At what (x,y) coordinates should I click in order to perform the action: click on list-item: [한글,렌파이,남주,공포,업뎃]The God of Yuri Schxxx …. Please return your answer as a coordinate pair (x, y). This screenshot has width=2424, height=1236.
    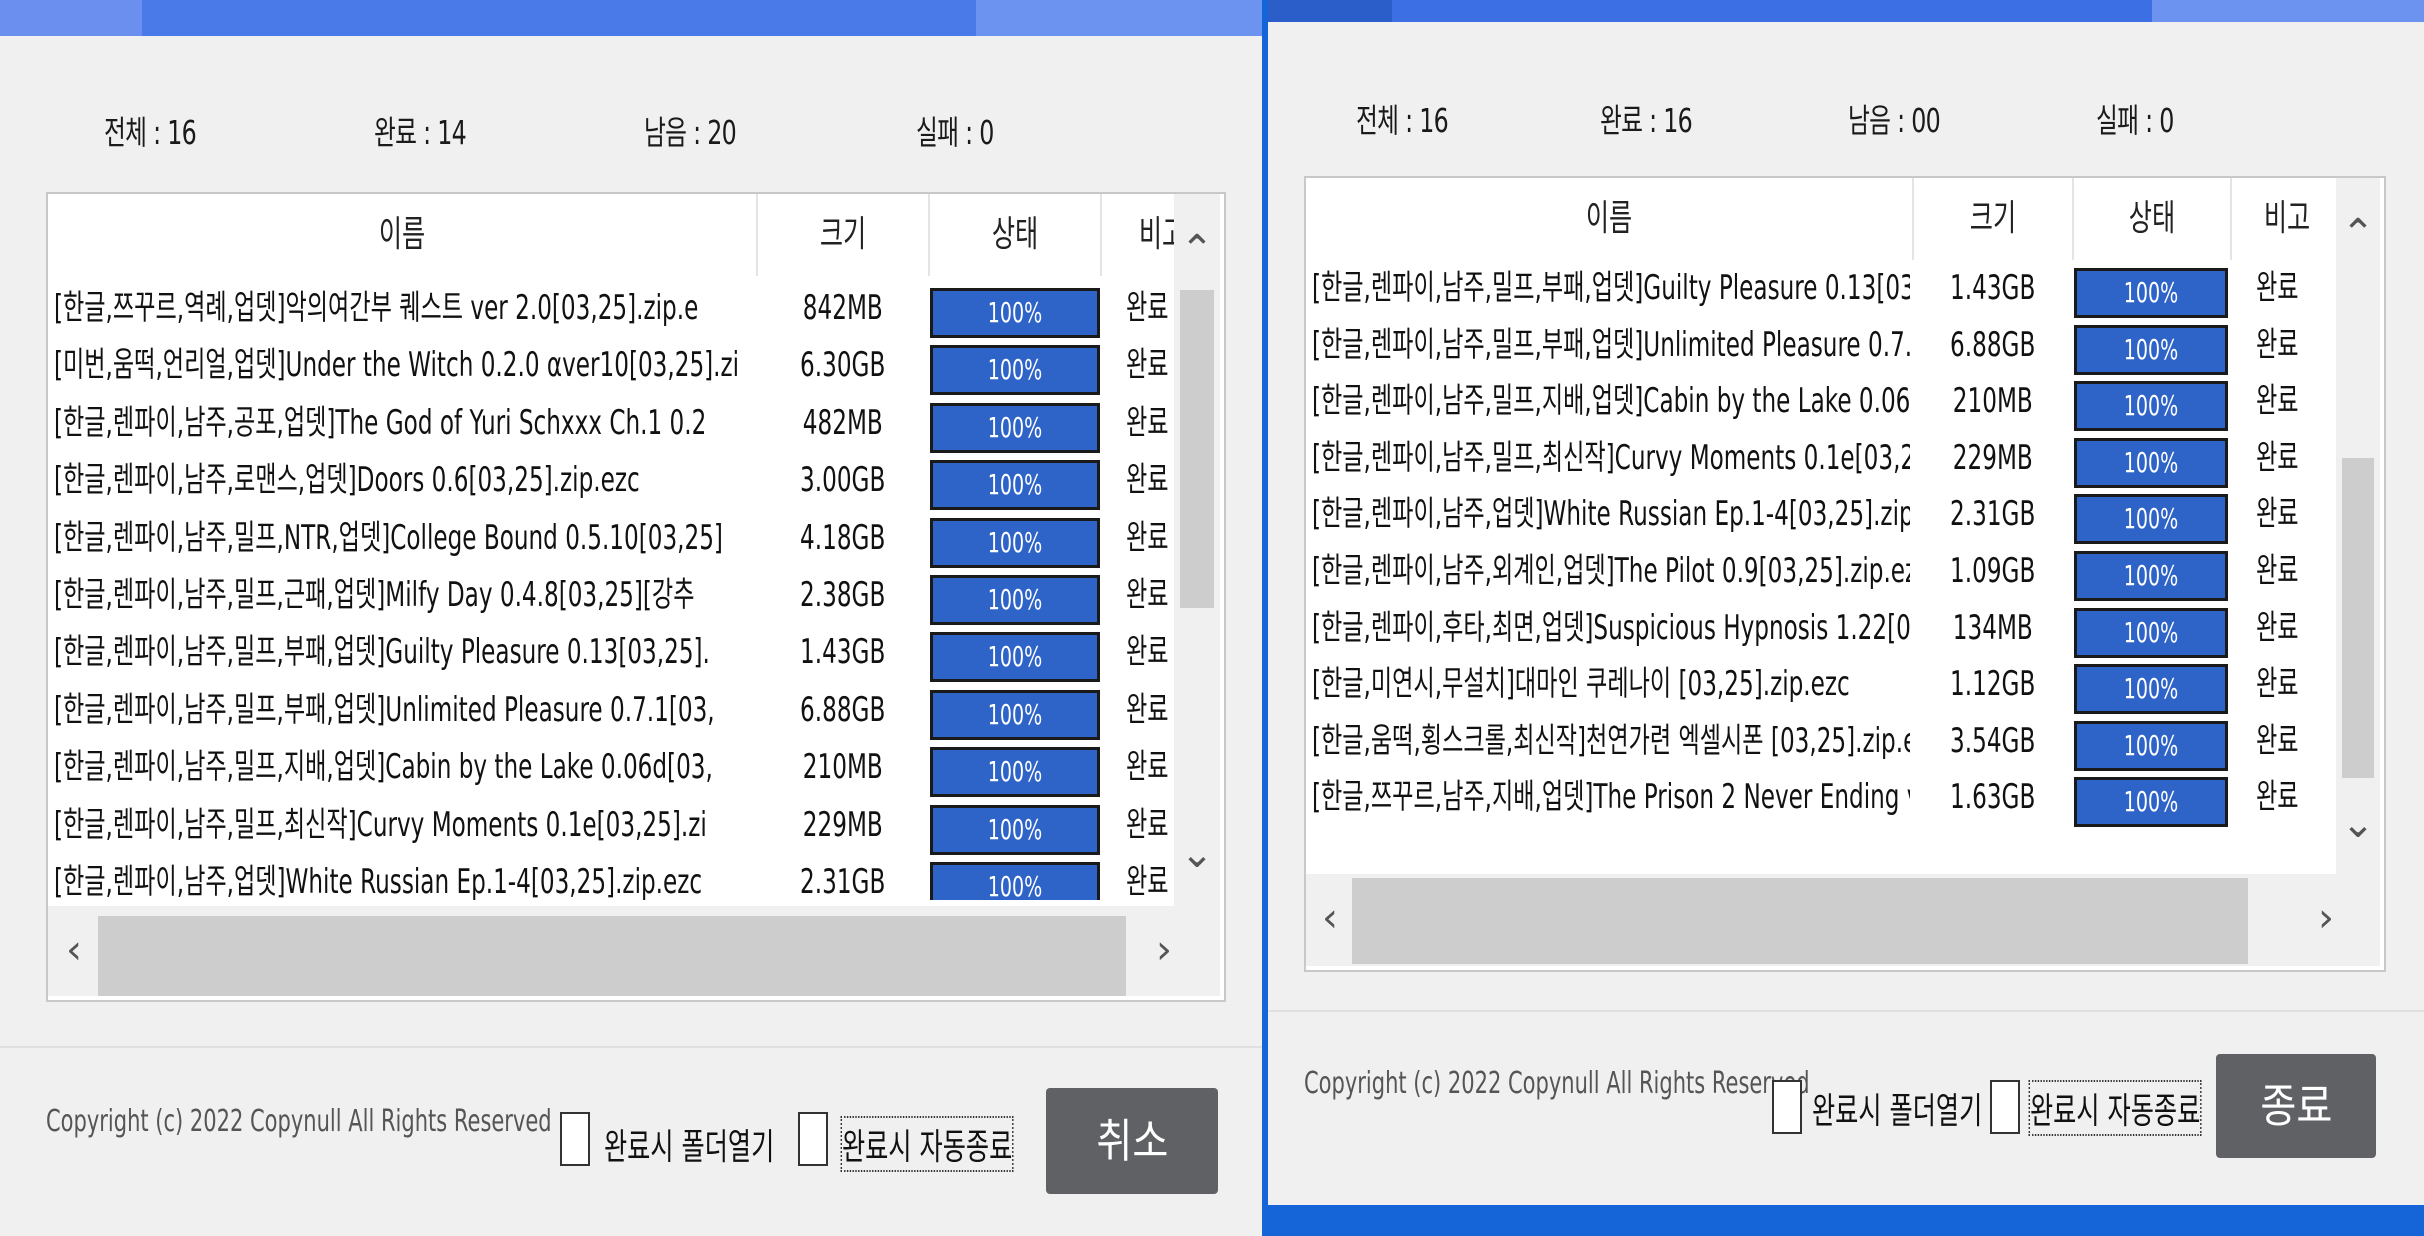
    Looking at the image, I should click on (611, 424).